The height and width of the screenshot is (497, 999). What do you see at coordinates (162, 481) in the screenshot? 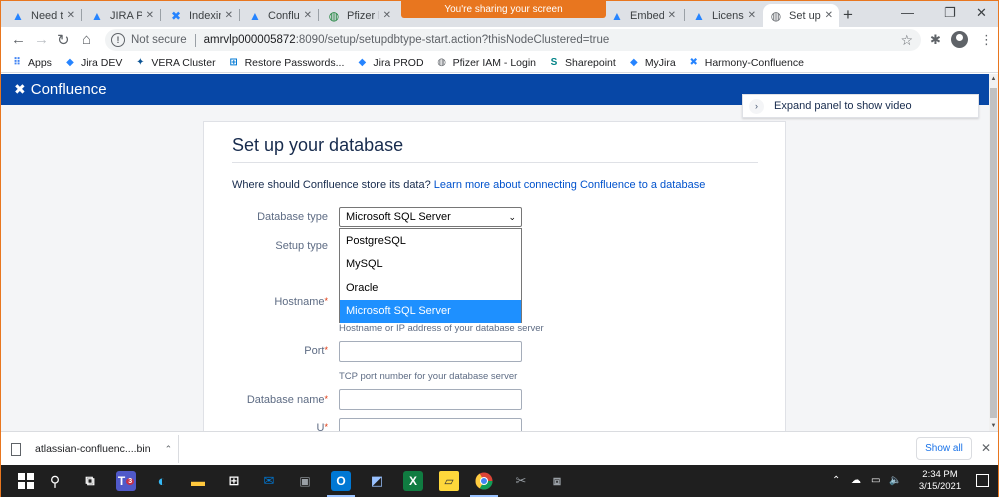
I see `edge-icon: ◐` at bounding box center [162, 481].